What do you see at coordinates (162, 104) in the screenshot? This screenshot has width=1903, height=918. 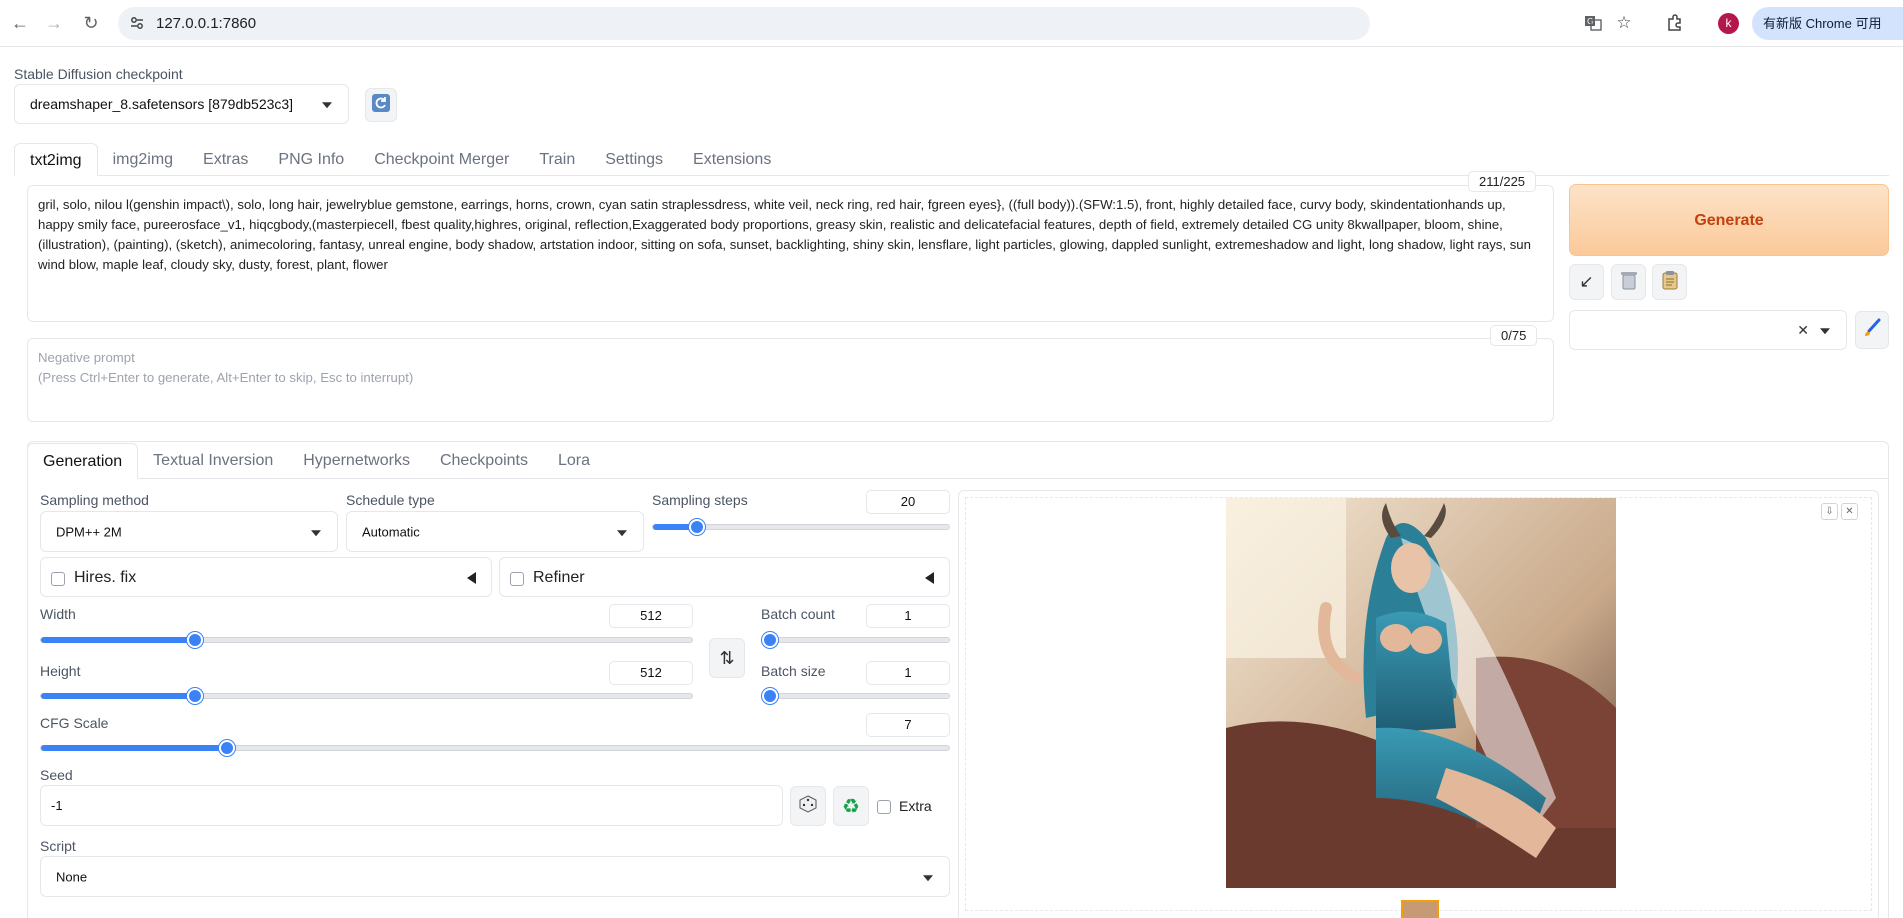 I see `checkpoint-value: dreamshaper_8.safetensors [879db523c3]` at bounding box center [162, 104].